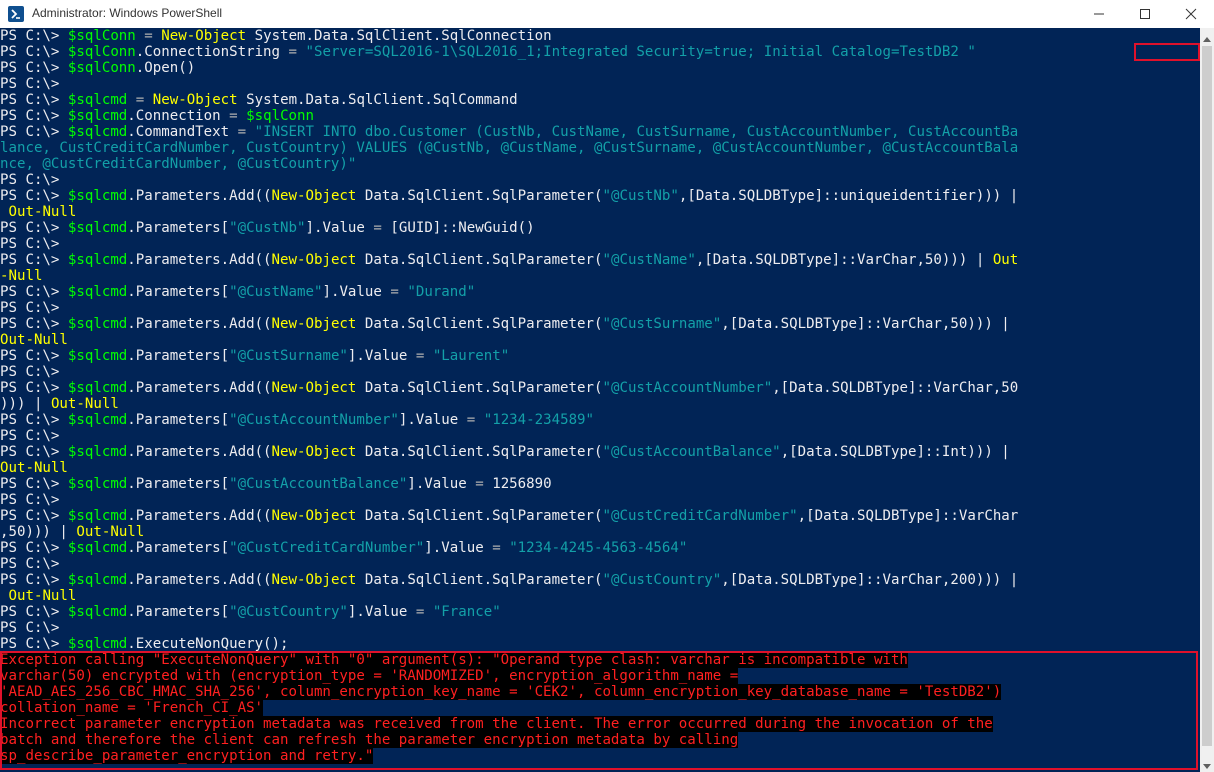 This screenshot has height=772, width=1214. Describe the element at coordinates (458, 228) in the screenshot. I see `console-token-text: [GUID]::NewGuid()` at that location.